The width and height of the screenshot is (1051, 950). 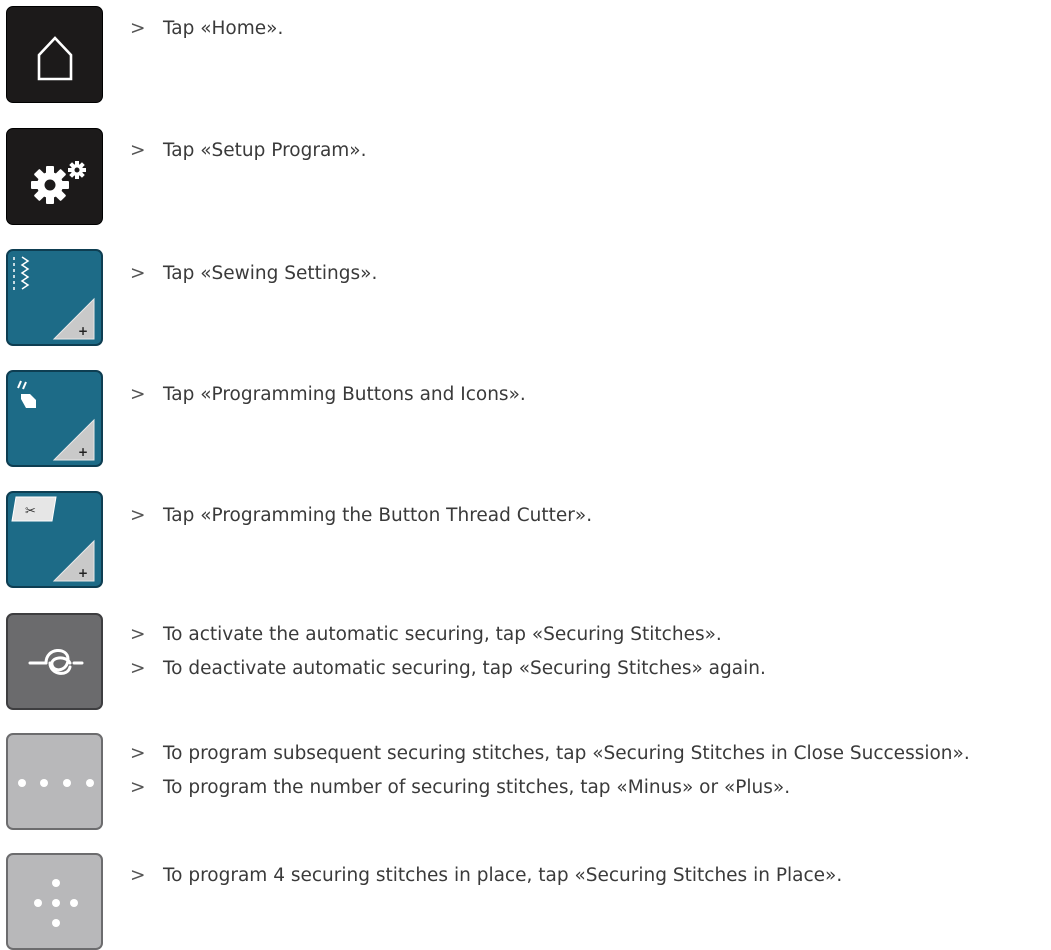 I want to click on thread-cutter-icon: ✂ +, so click(x=53, y=539).